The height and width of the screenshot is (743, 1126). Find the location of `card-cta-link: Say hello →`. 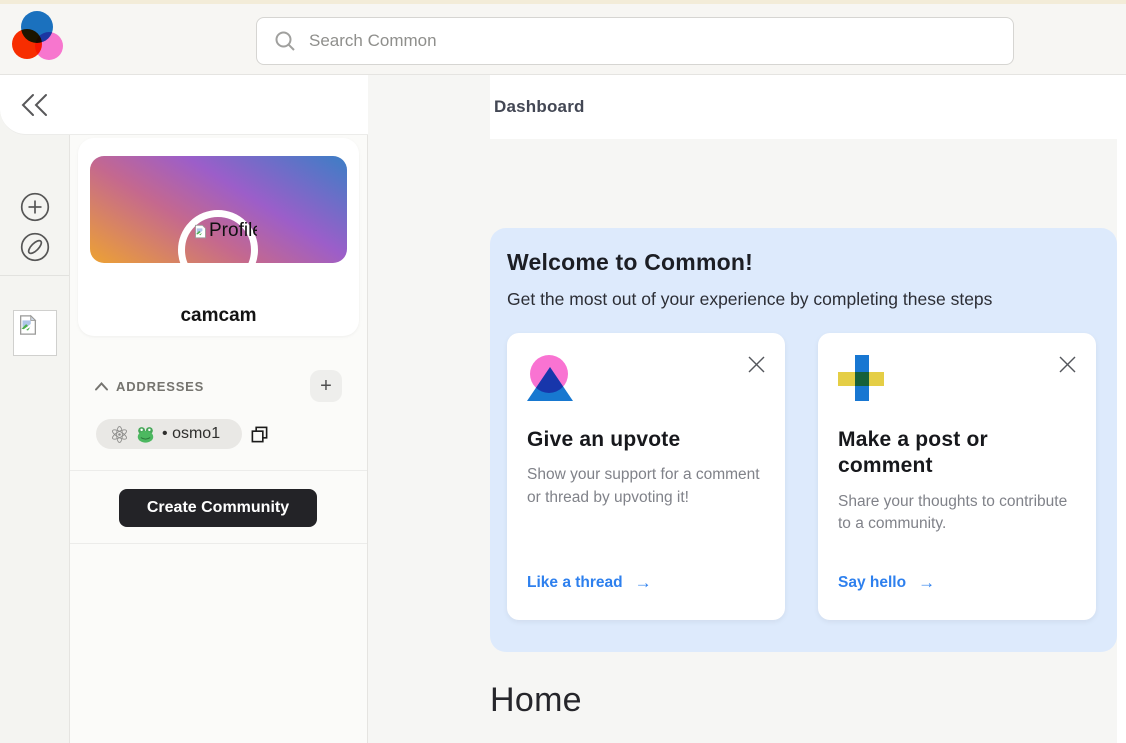

card-cta-link: Say hello → is located at coordinates (886, 583).